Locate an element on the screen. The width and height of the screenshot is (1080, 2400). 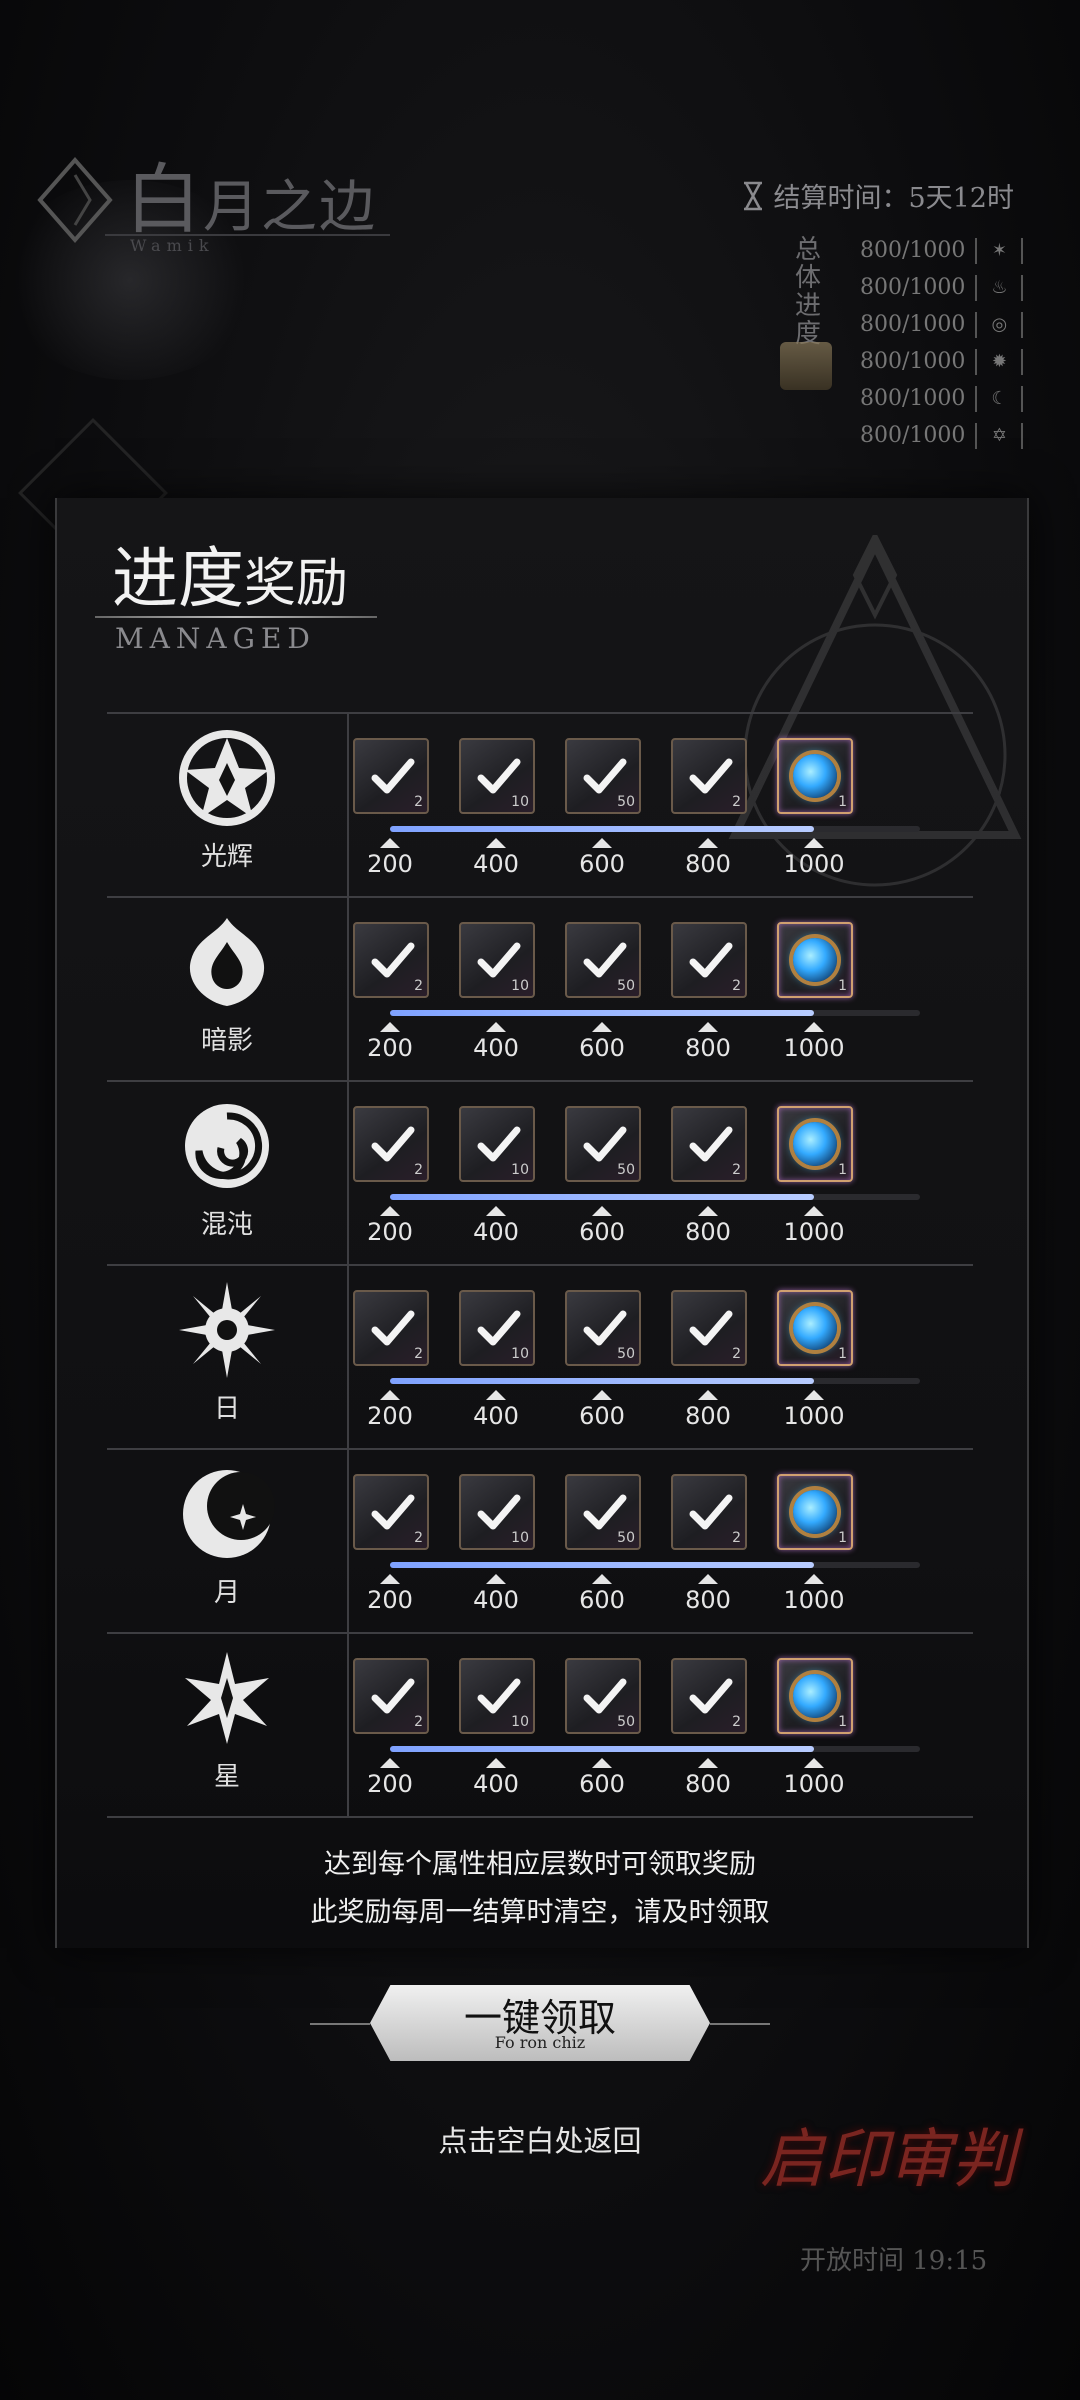
radiance-icon is located at coordinates (227, 778).